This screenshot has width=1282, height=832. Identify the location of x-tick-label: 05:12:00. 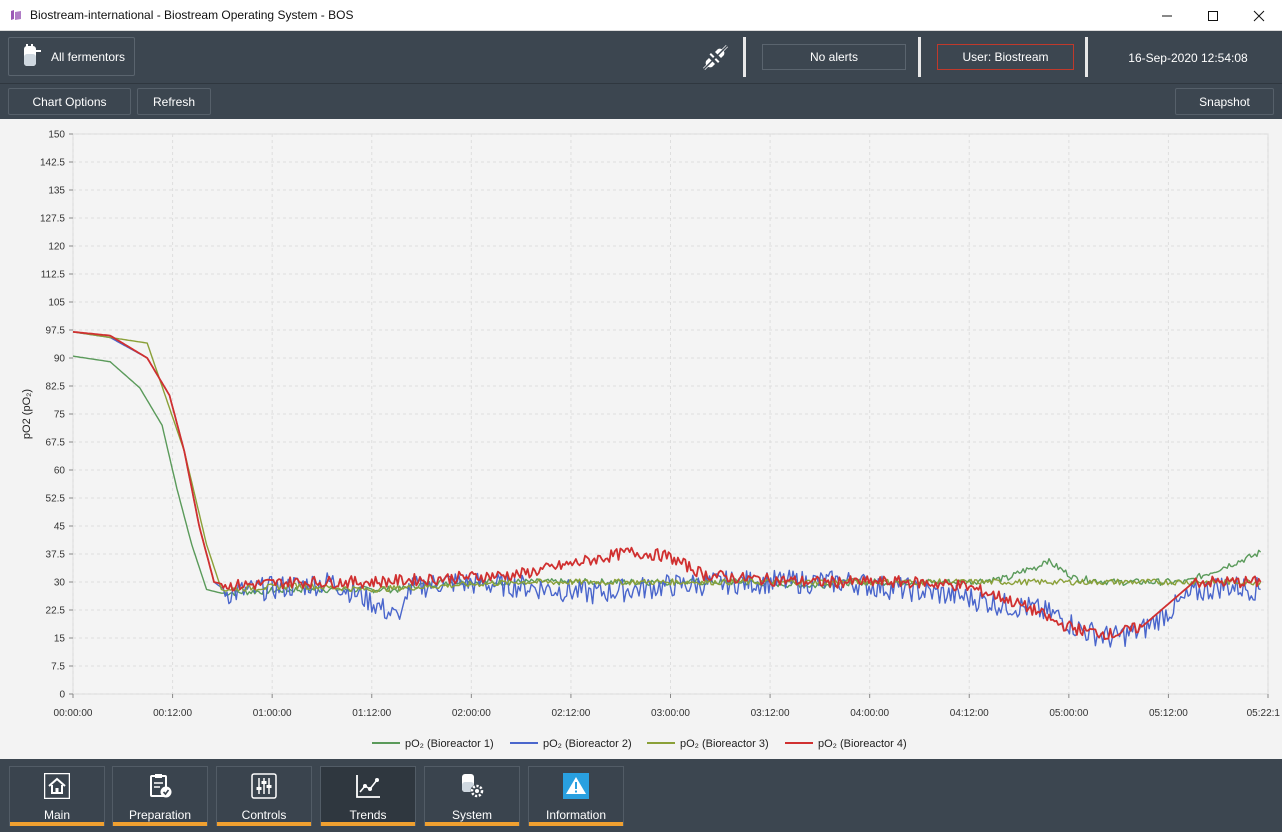
(1168, 713).